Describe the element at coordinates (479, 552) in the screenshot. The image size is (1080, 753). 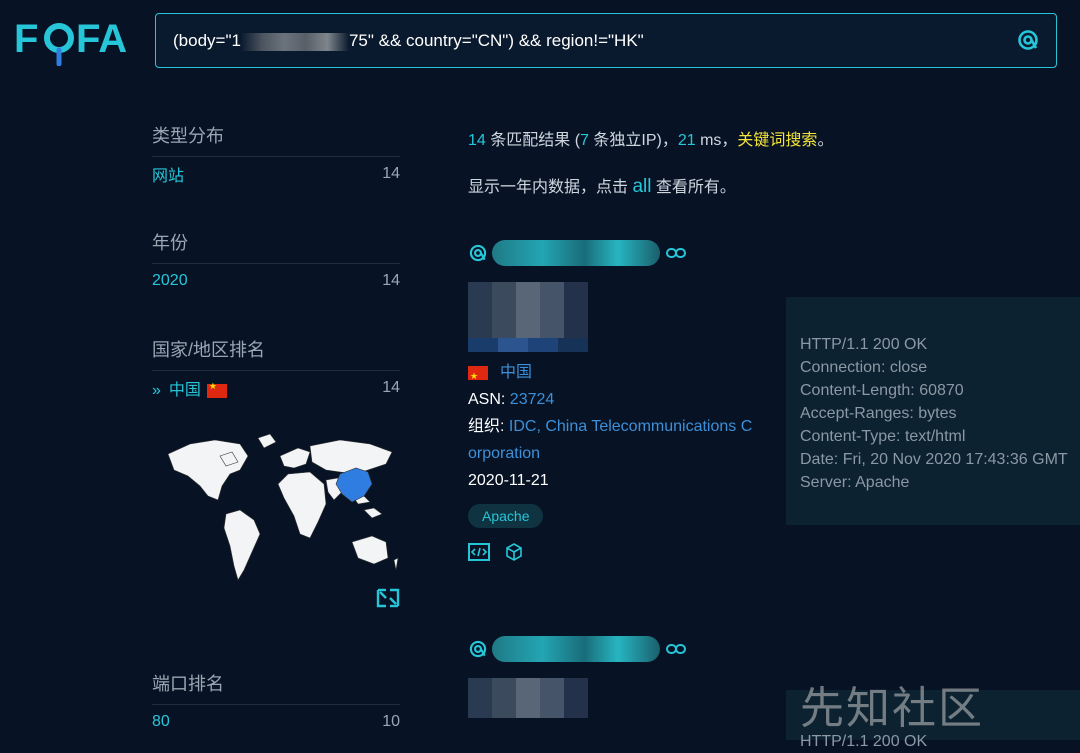
I see `code-view-icon` at that location.